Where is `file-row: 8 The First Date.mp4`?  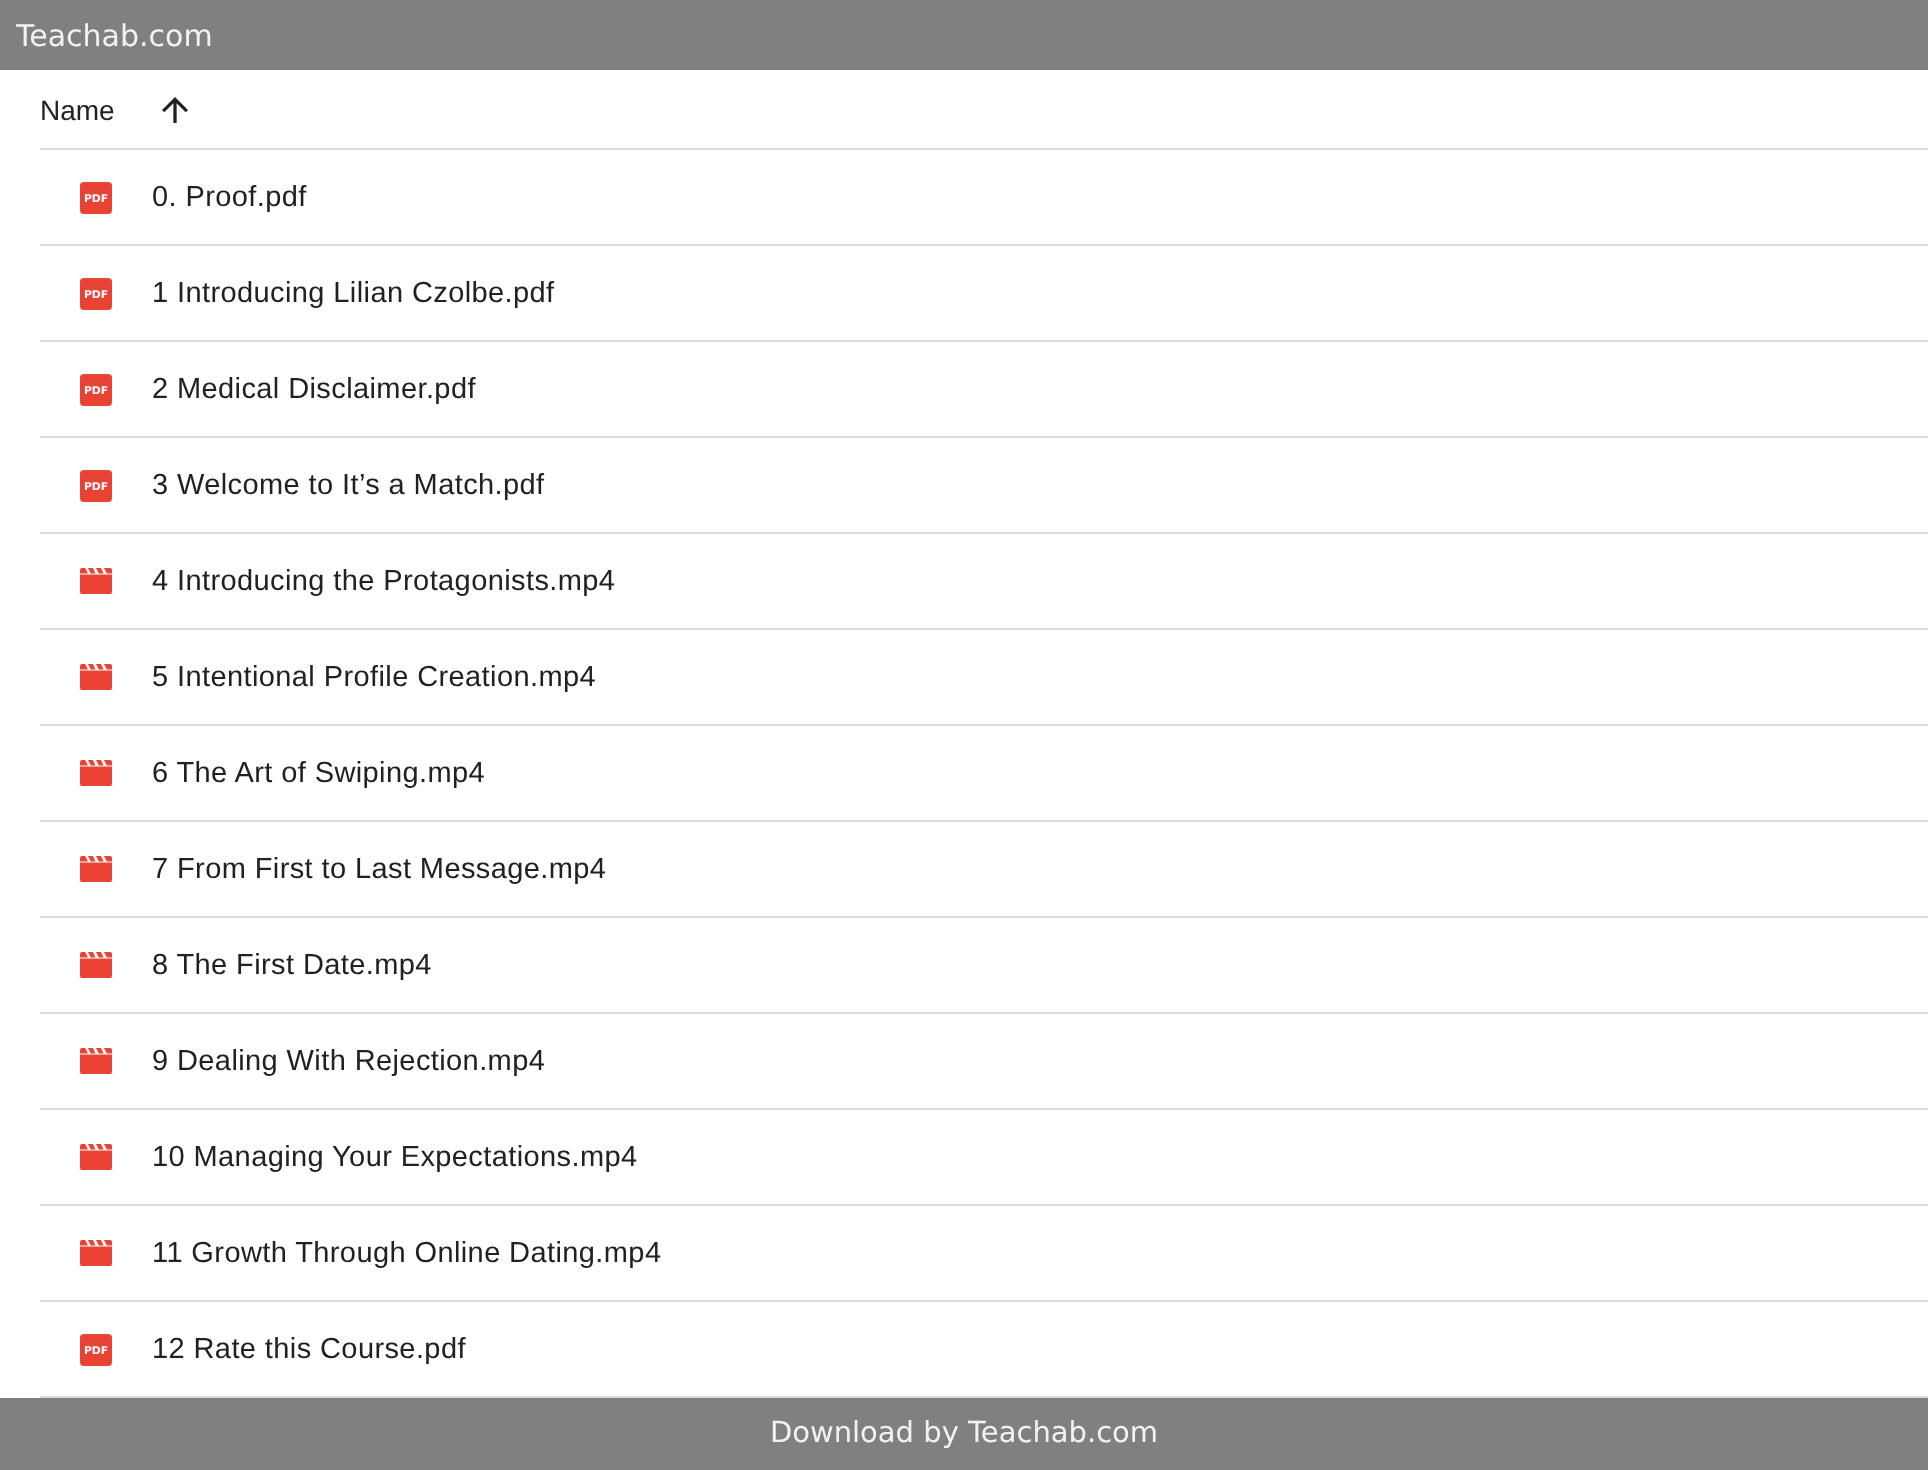
file-row: 8 The First Date.mp4 is located at coordinates (984, 966).